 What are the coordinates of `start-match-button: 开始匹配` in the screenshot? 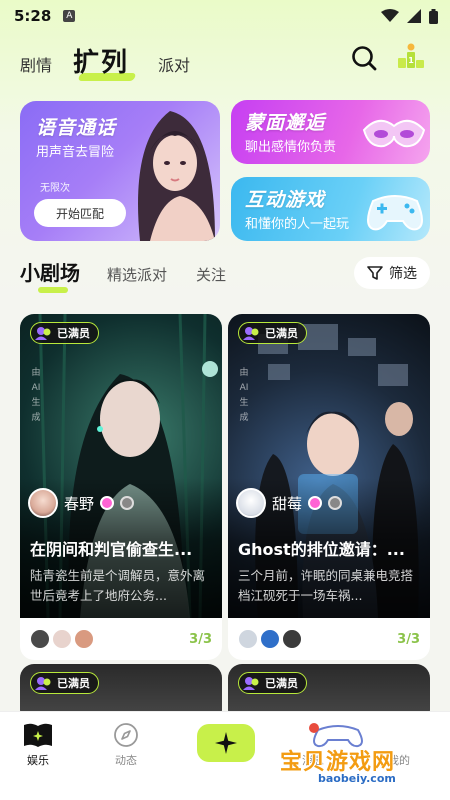 It's located at (80, 213).